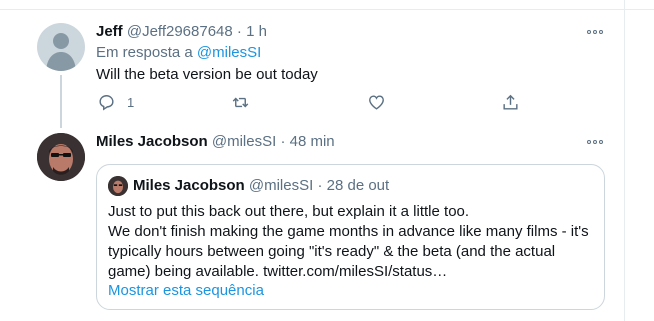  Describe the element at coordinates (61, 52) in the screenshot. I see `default-user-icon` at that location.